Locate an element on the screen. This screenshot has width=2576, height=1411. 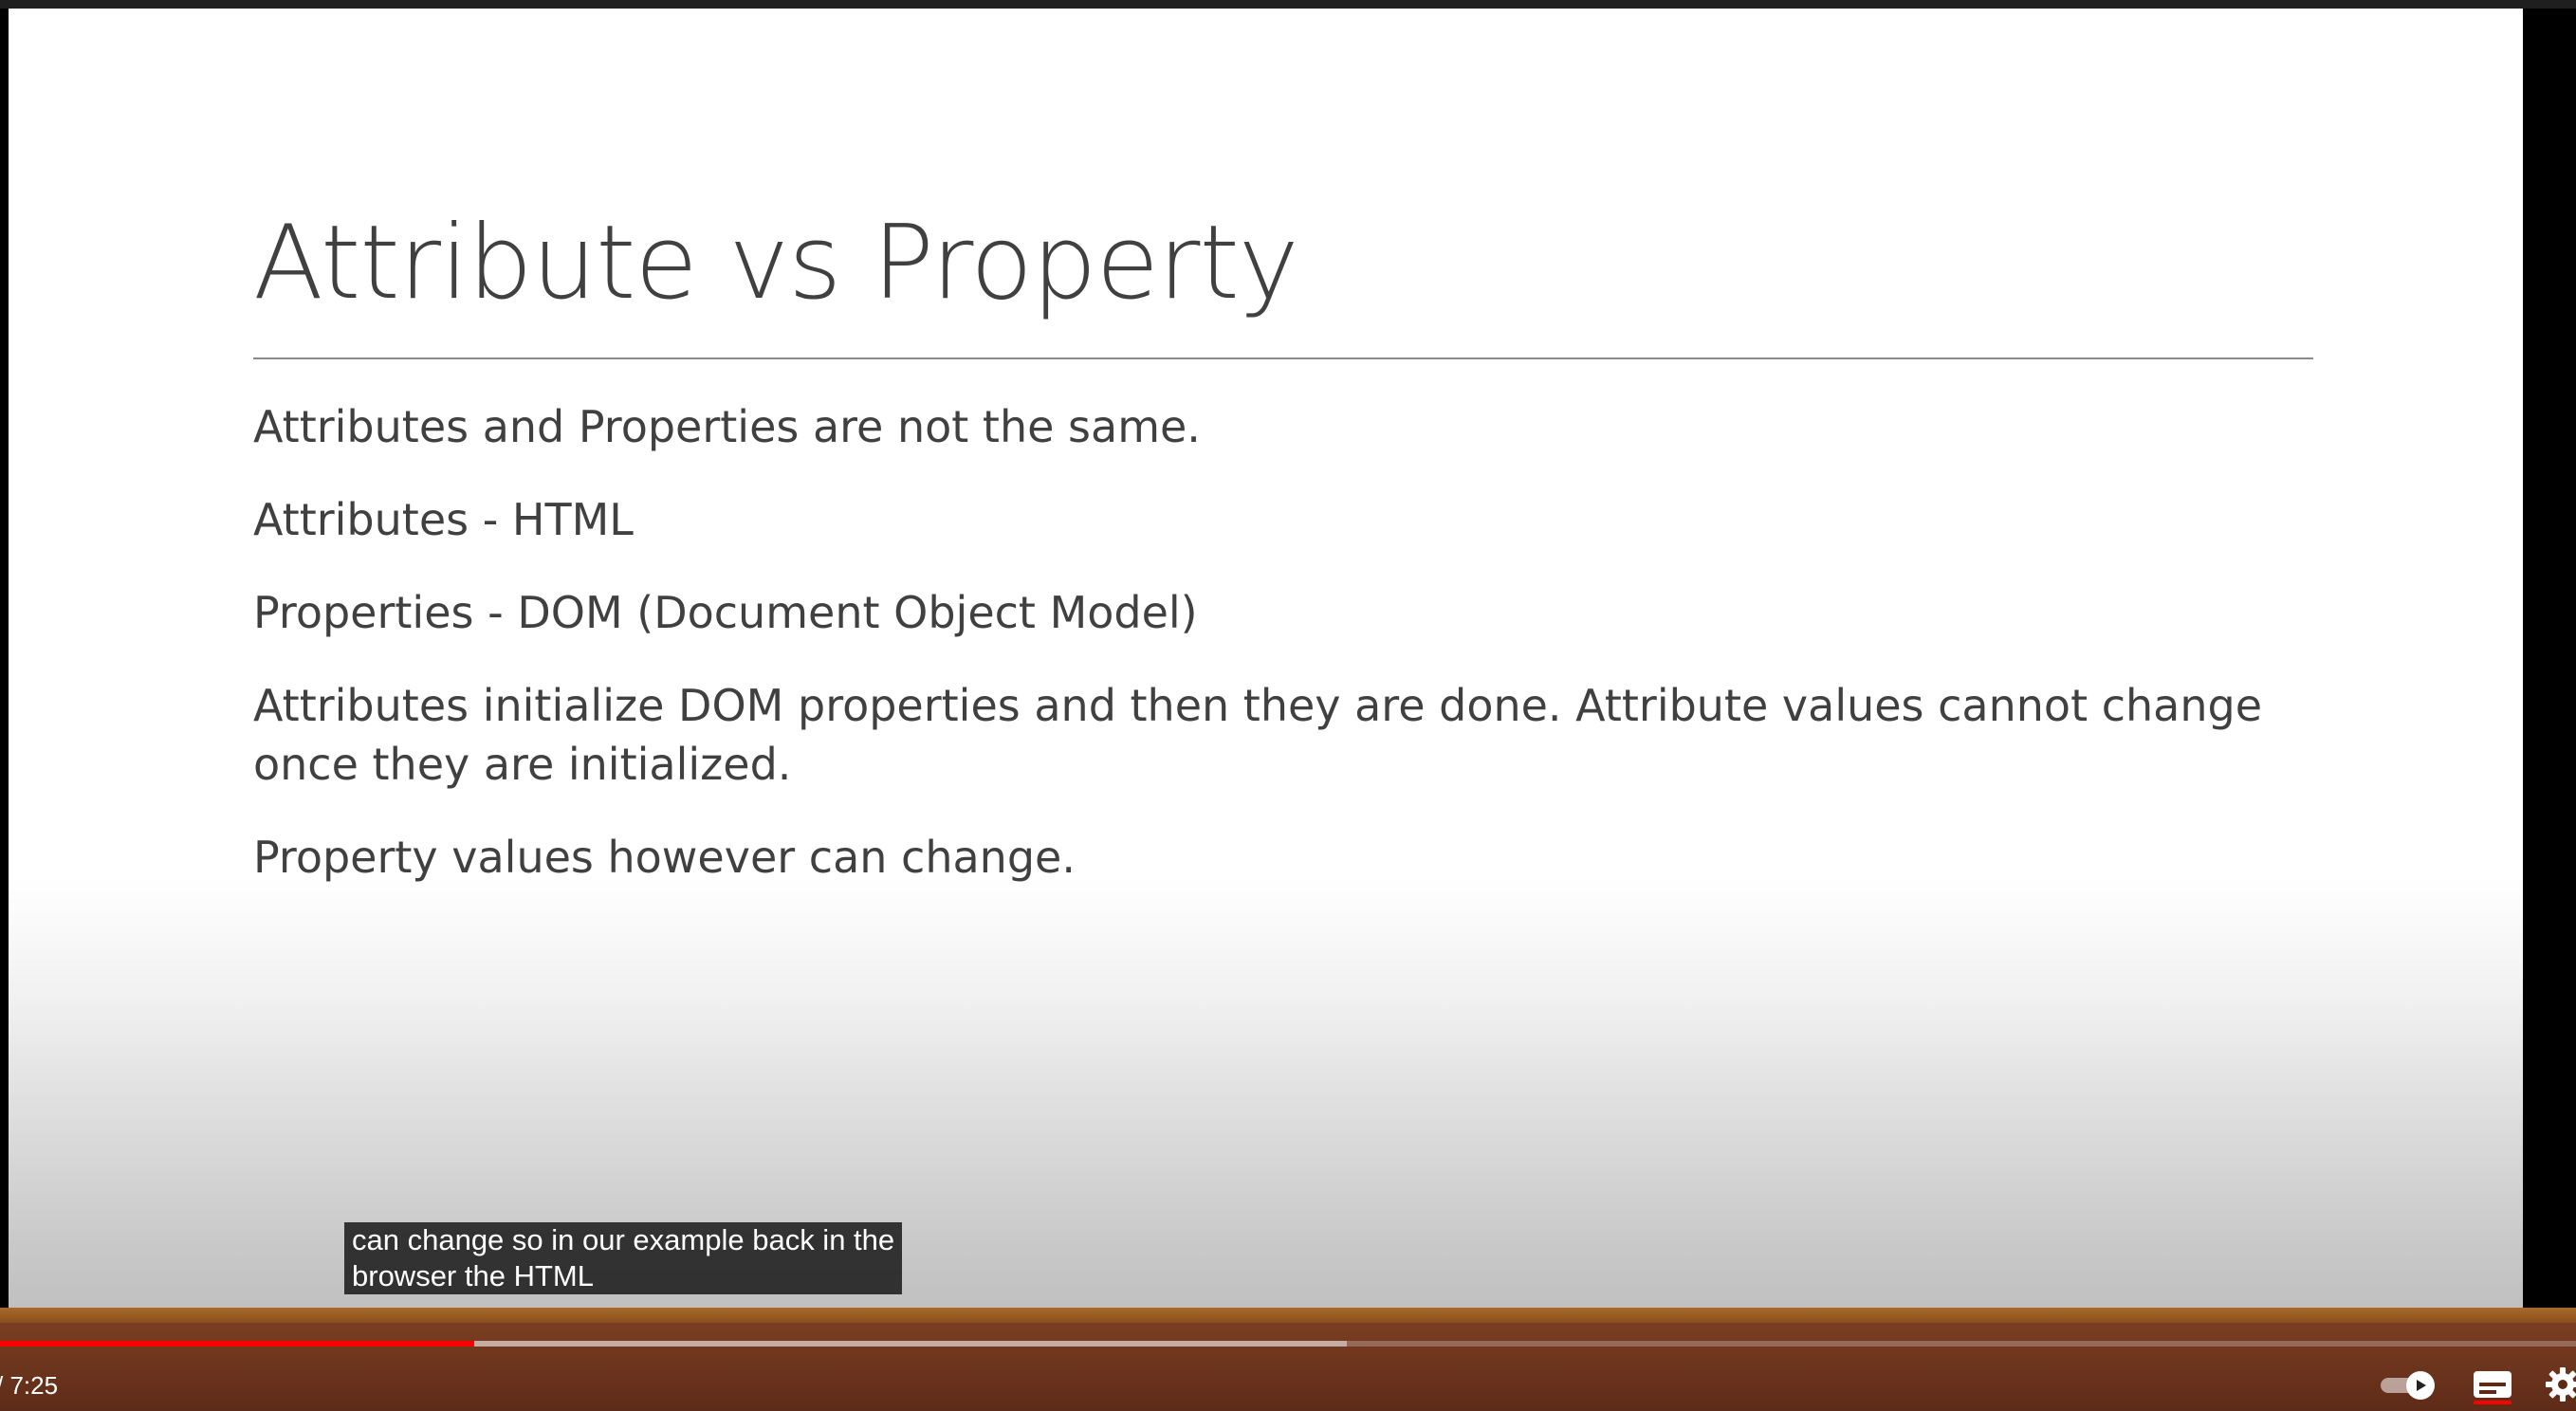
gear-icon is located at coordinates (2561, 1384).